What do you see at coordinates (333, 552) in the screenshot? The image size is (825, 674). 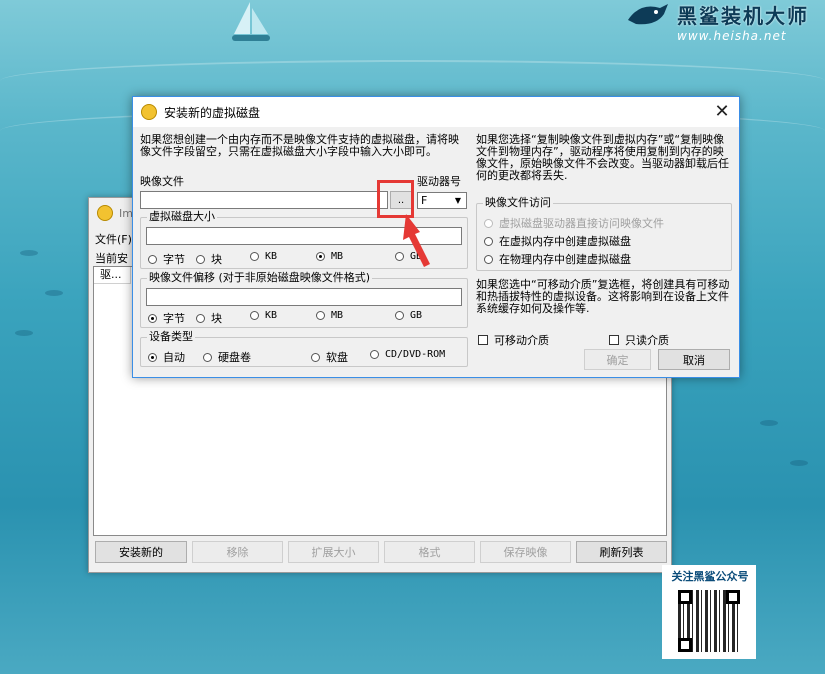 I see `extend-size-button: 扩展大小` at bounding box center [333, 552].